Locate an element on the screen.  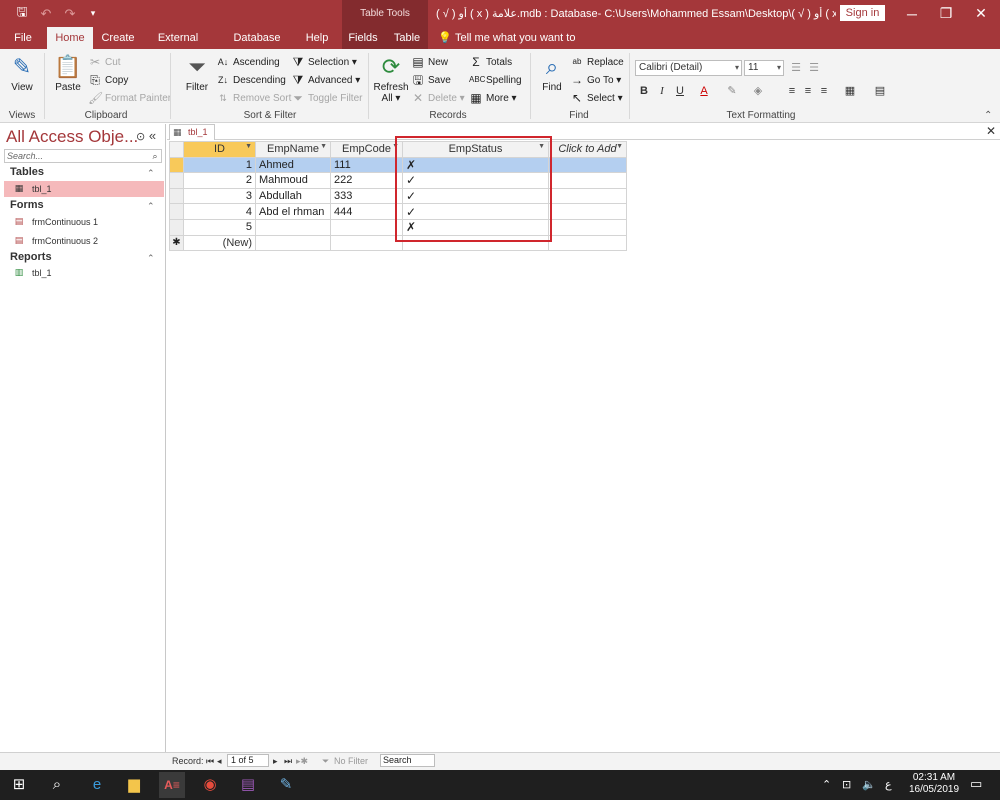
next-record-icon: ▸ is located at coordinates (275, 761).